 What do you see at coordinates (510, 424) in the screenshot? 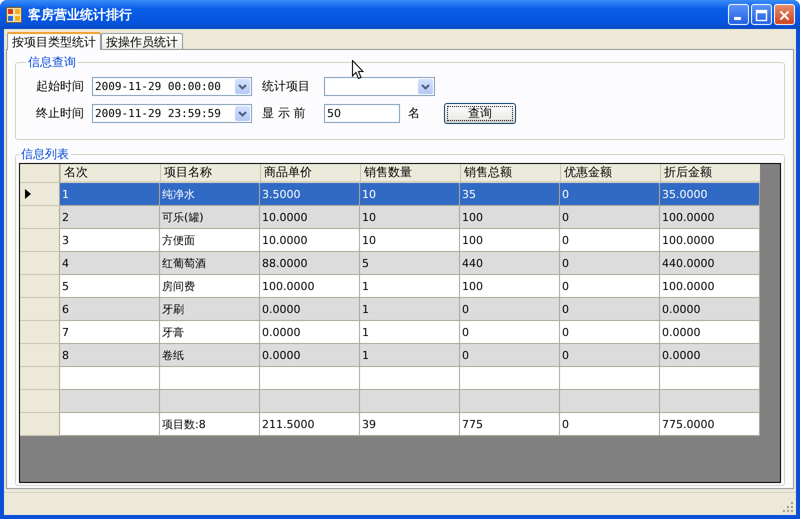
I see `table-cell: 775` at bounding box center [510, 424].